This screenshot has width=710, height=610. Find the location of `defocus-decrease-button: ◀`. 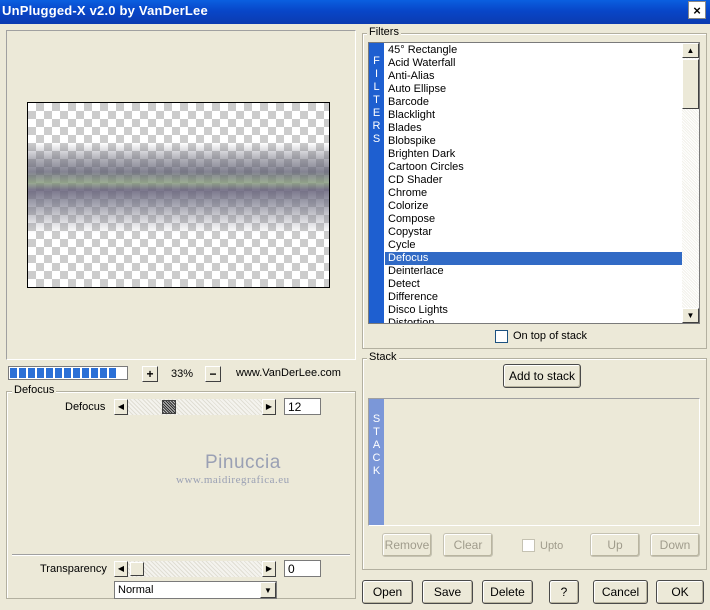

defocus-decrease-button: ◀ is located at coordinates (121, 407).